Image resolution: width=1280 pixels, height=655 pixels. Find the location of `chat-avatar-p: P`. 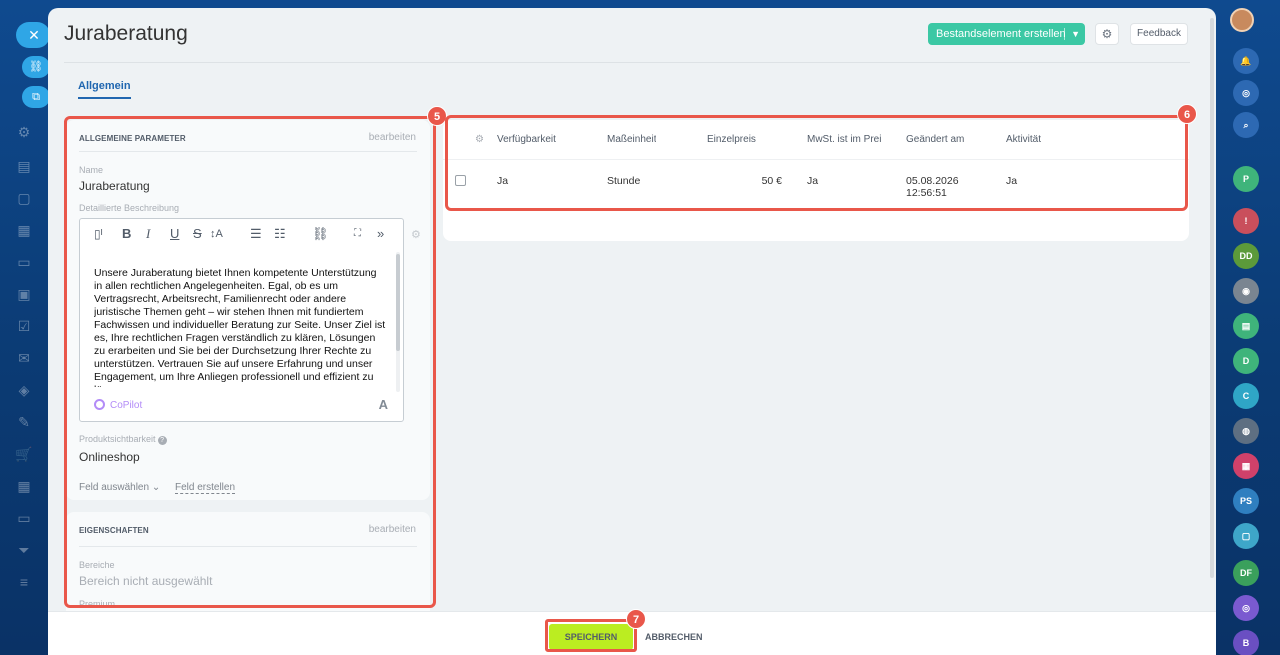

chat-avatar-p: P is located at coordinates (1246, 179).